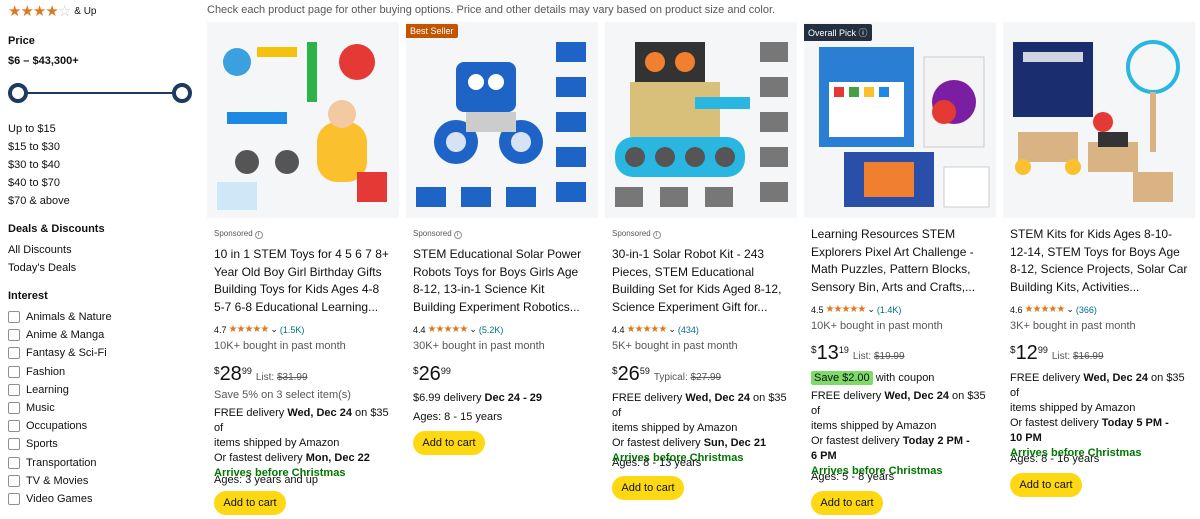 The image size is (1200, 519). What do you see at coordinates (1055, 459) in the screenshot?
I see `age-range: Ages: 8 - 16 years` at bounding box center [1055, 459].